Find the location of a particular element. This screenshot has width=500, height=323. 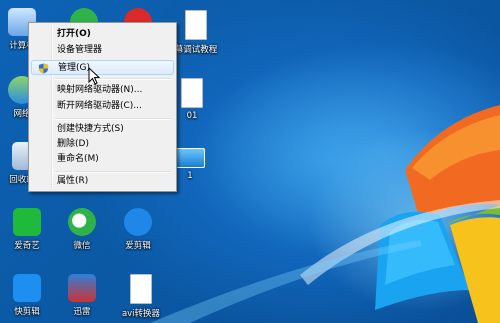

desktop-icon-xunlei: 迅雷 is located at coordinates (82, 295).